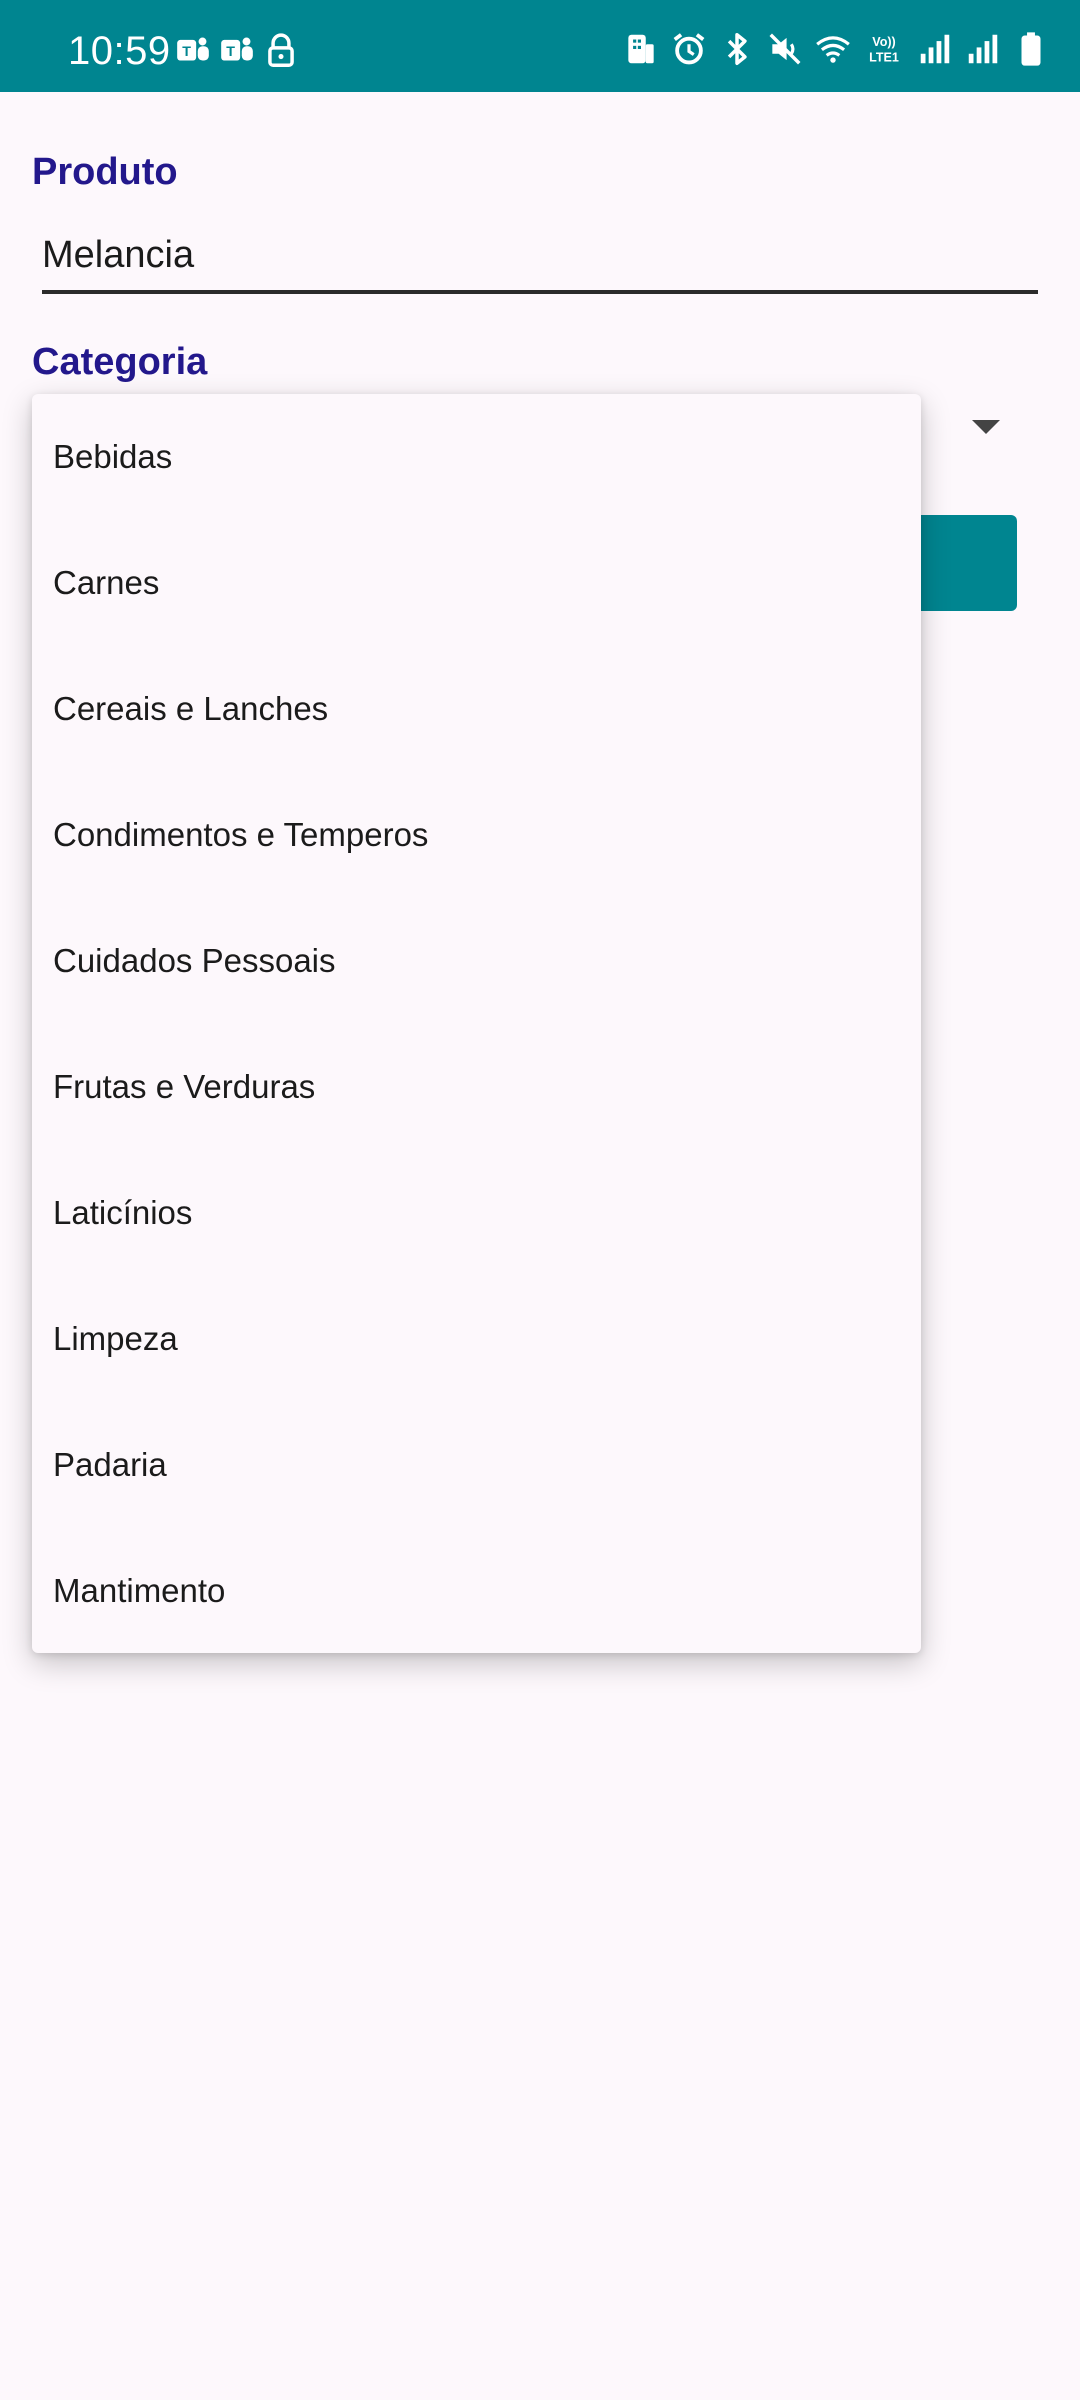  I want to click on svg-text: Vo)), so click(884, 42).